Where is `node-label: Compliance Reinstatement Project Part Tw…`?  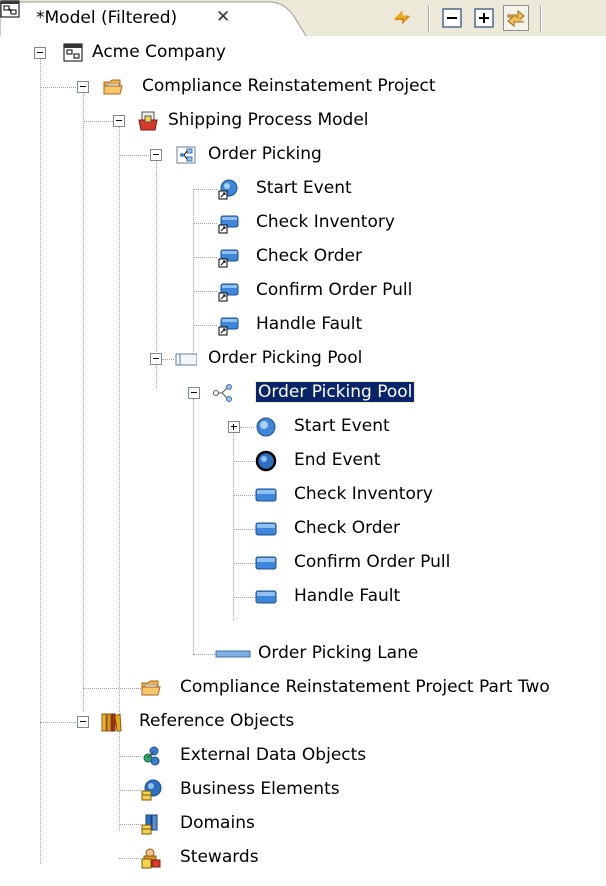
node-label: Compliance Reinstatement Project Part Tw… is located at coordinates (365, 687).